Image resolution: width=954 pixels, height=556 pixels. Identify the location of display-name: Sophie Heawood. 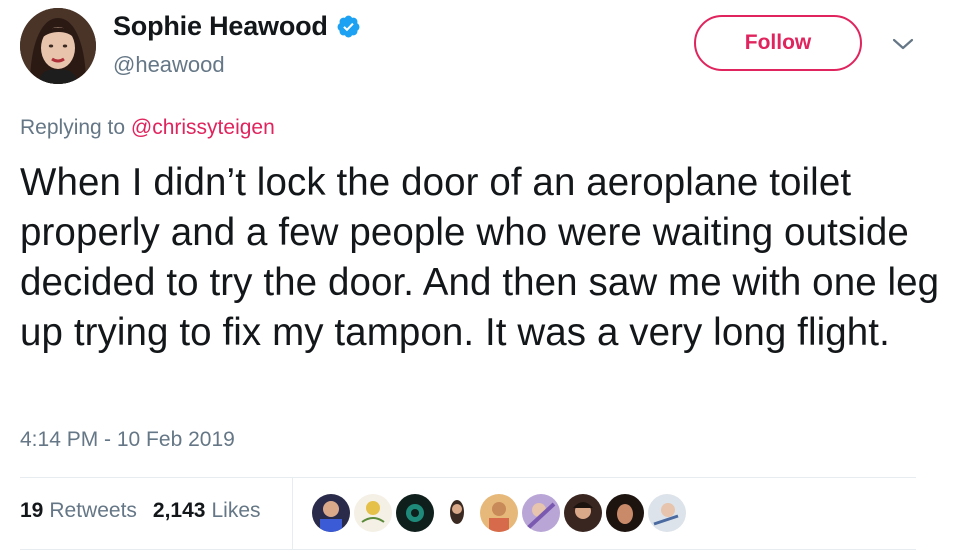
(220, 26).